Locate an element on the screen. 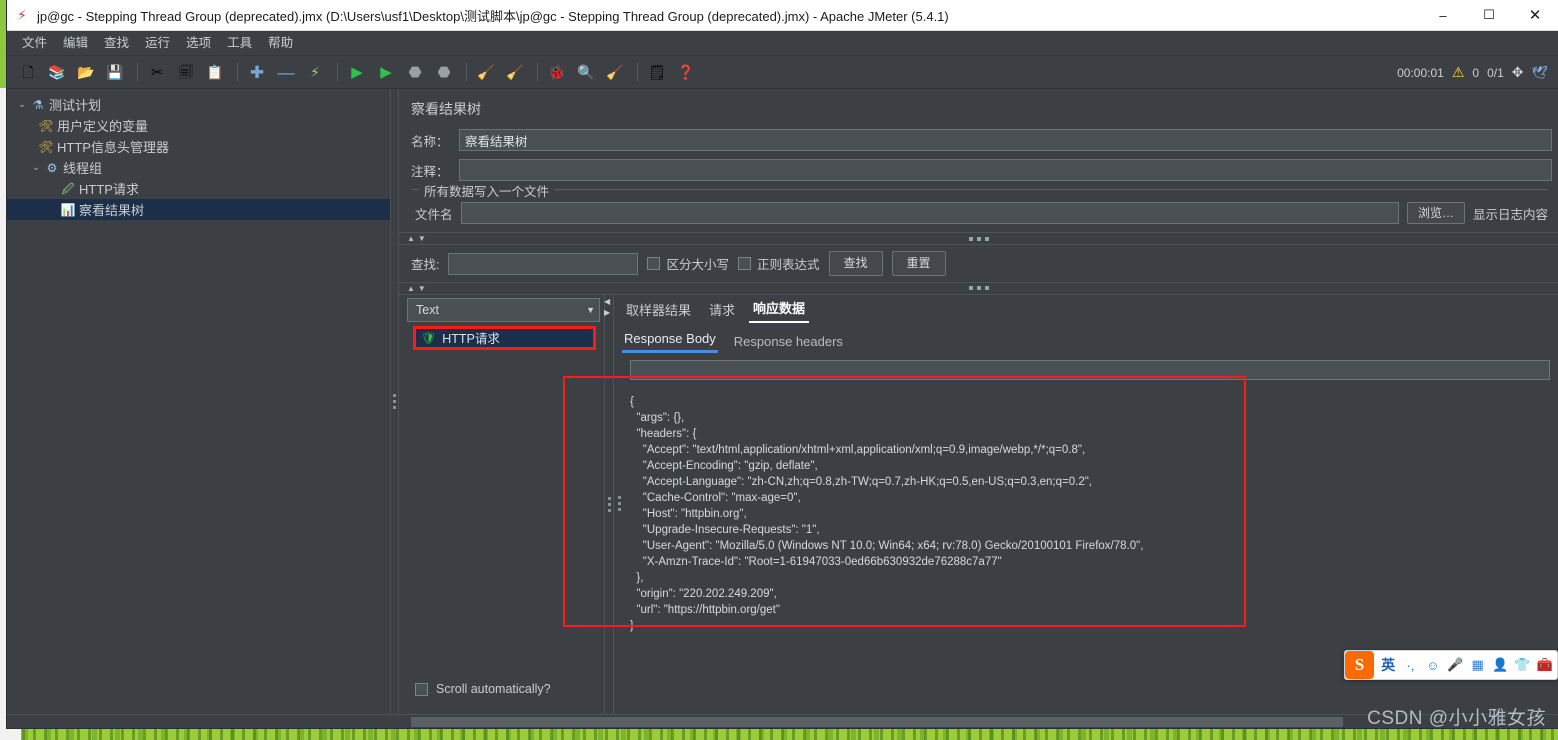 The width and height of the screenshot is (1558, 740). reset-button: 重置 is located at coordinates (918, 263).